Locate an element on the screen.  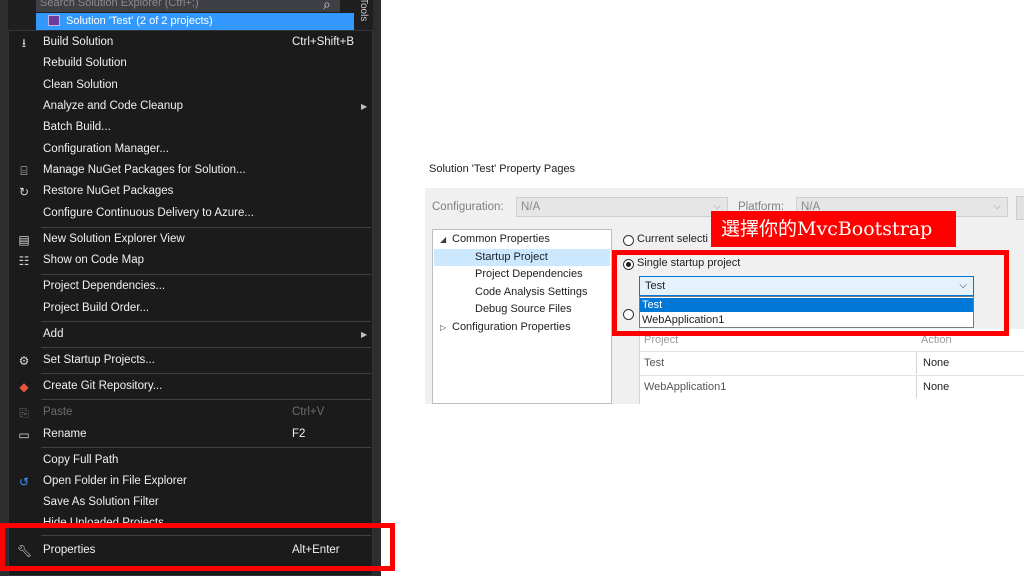
menu-item-add: Add ▶ is located at coordinates (190, 334).